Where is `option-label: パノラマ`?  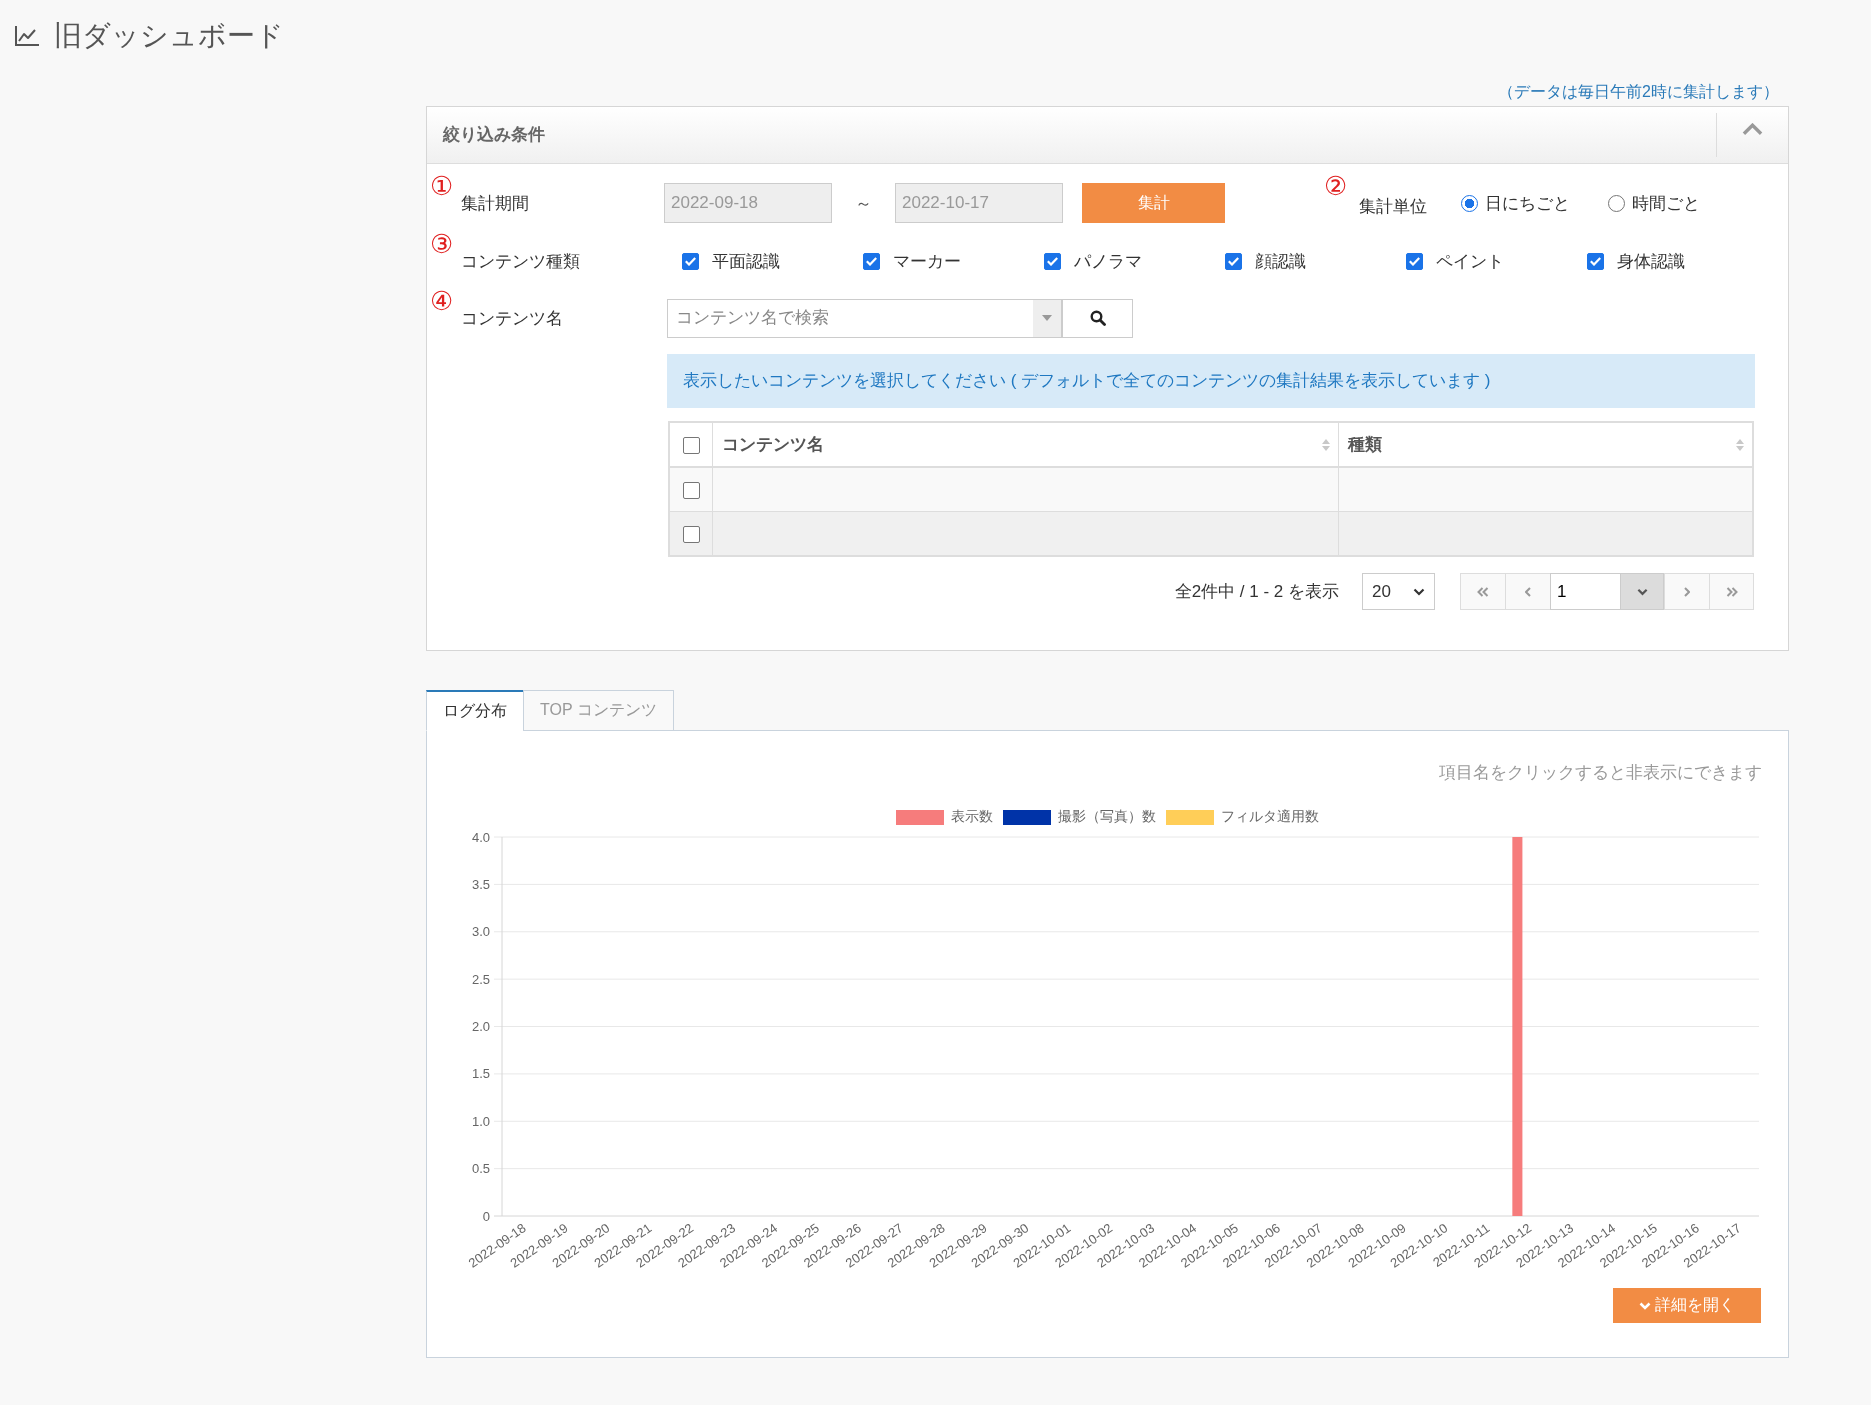
option-label: パノラマ is located at coordinates (1108, 261).